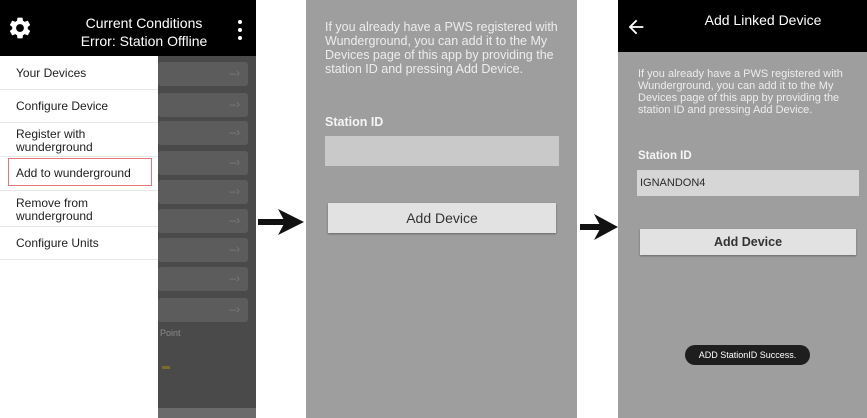  What do you see at coordinates (57, 243) in the screenshot?
I see `menu-item-label: Configure Units` at bounding box center [57, 243].